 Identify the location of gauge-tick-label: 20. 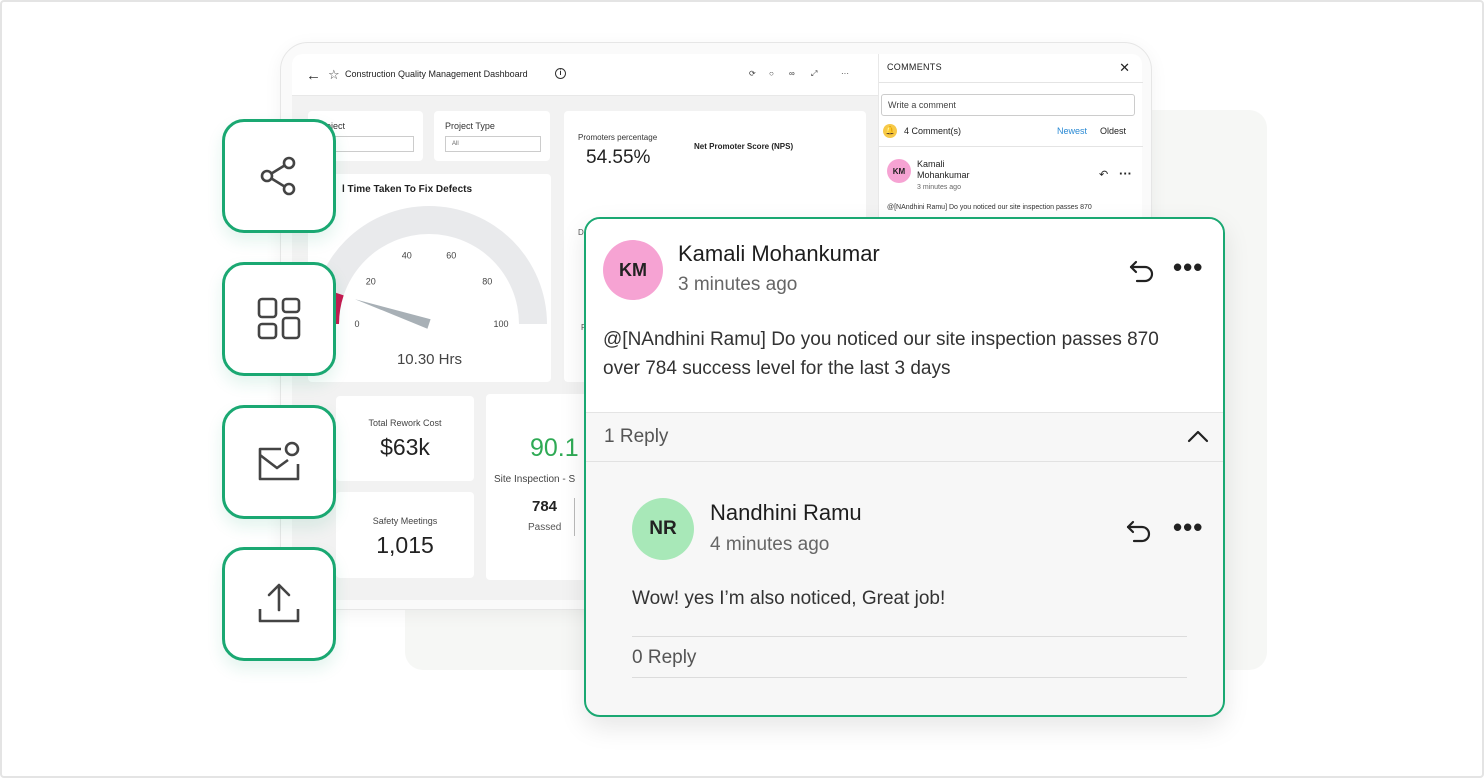
(371, 282).